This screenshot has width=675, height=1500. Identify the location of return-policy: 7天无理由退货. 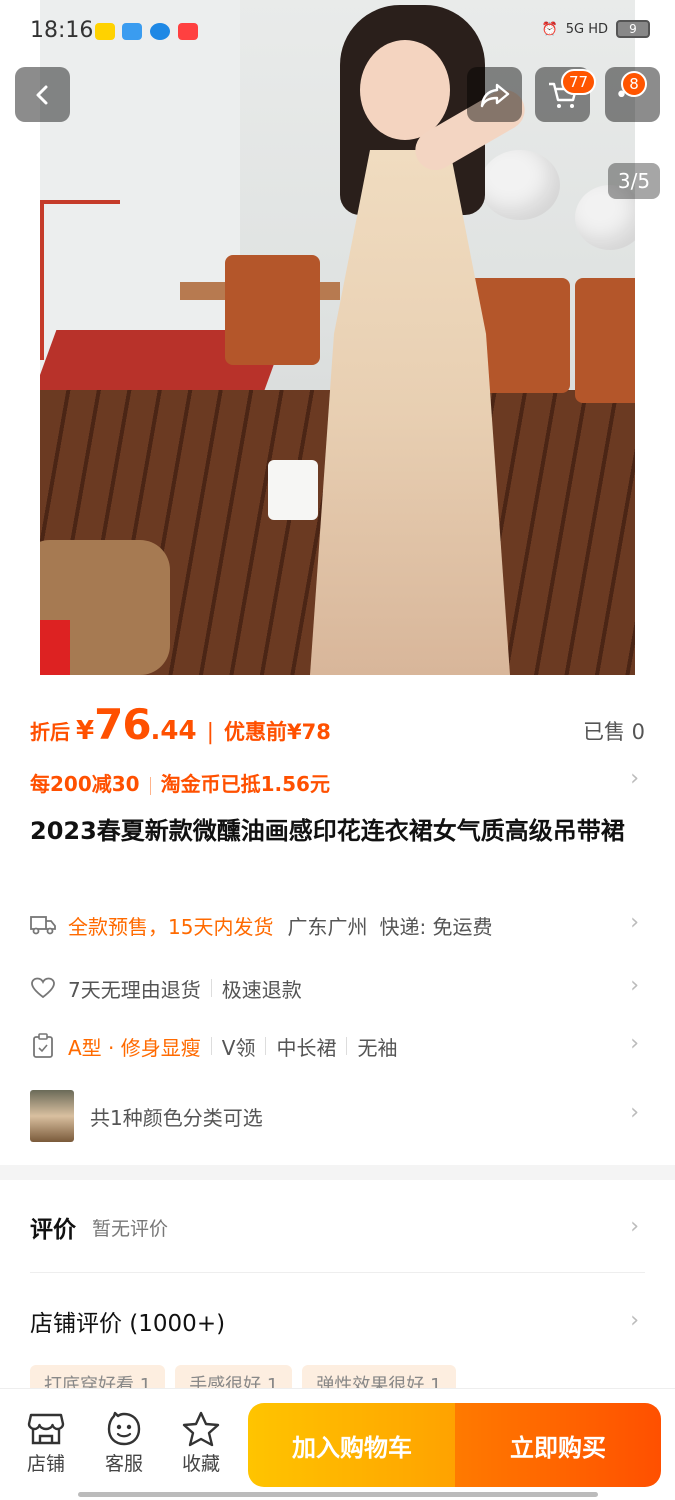
(134, 989).